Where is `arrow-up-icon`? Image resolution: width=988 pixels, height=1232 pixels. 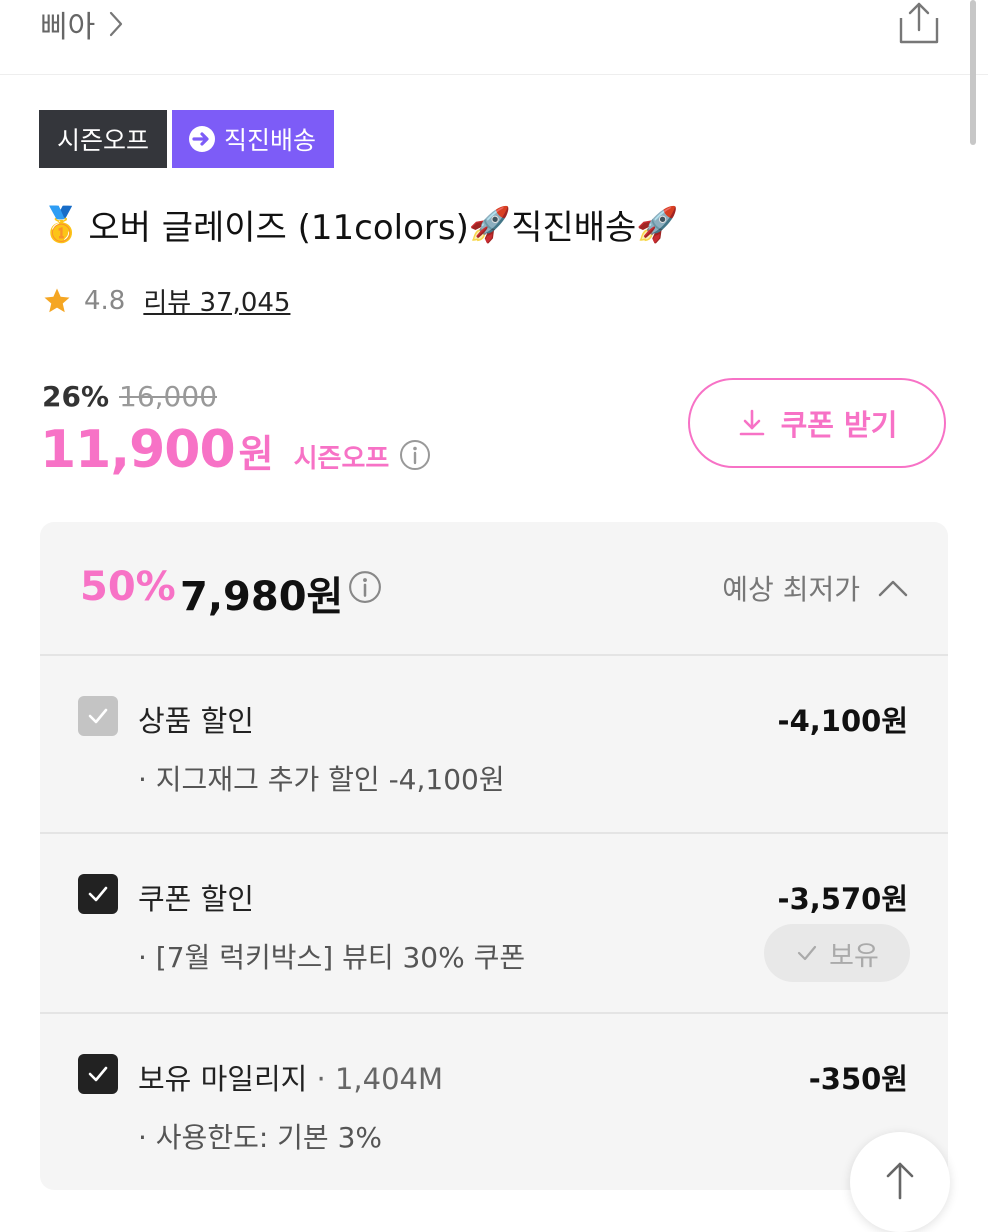
arrow-up-icon is located at coordinates (900, 1181).